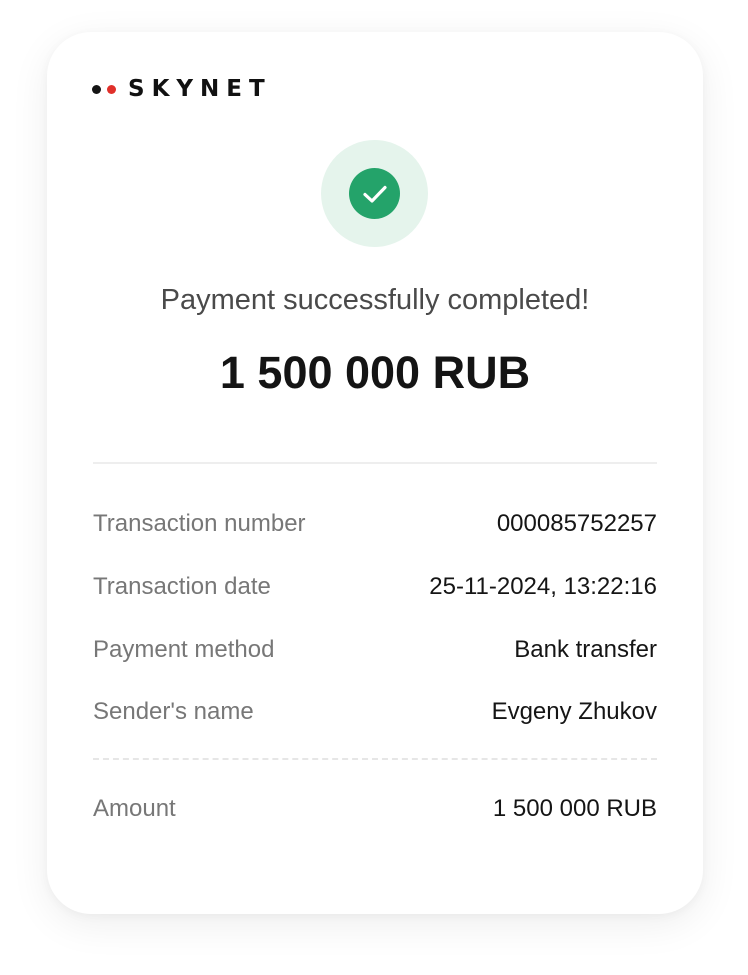 Image resolution: width=748 pixels, height=975 pixels. Describe the element at coordinates (199, 523) in the screenshot. I see `detail-label: Transaction number` at that location.